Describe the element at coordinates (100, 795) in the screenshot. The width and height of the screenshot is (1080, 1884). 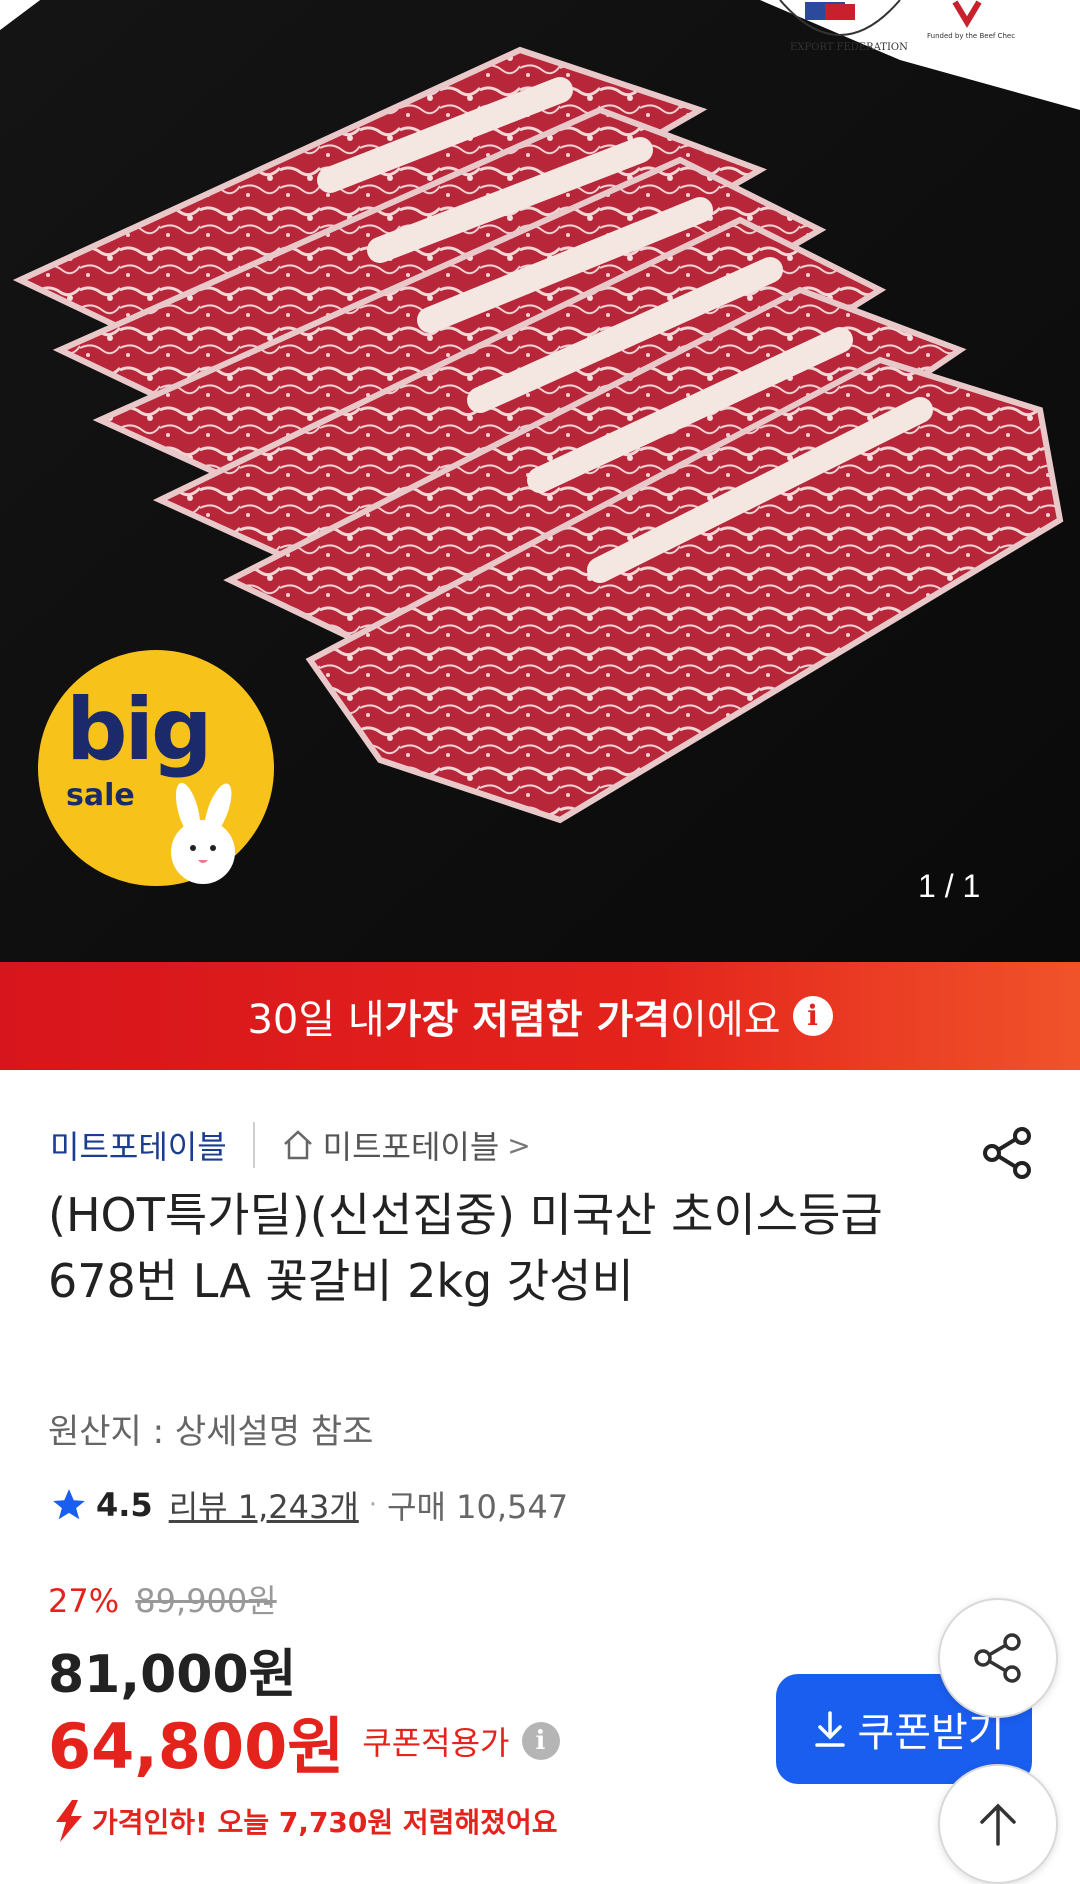
I see `badge-sale-text: sale` at that location.